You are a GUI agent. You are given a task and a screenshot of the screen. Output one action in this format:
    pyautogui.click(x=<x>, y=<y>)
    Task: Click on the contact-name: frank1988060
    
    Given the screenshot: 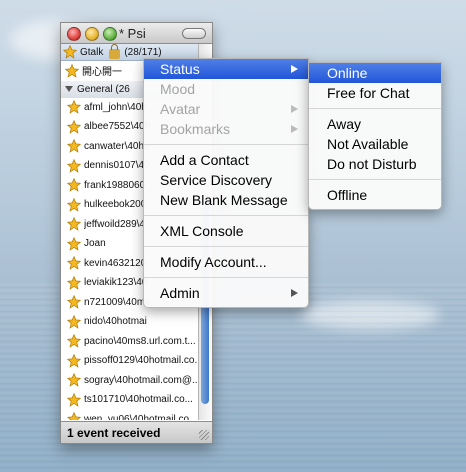 What is the action you would take?
    pyautogui.click(x=115, y=185)
    